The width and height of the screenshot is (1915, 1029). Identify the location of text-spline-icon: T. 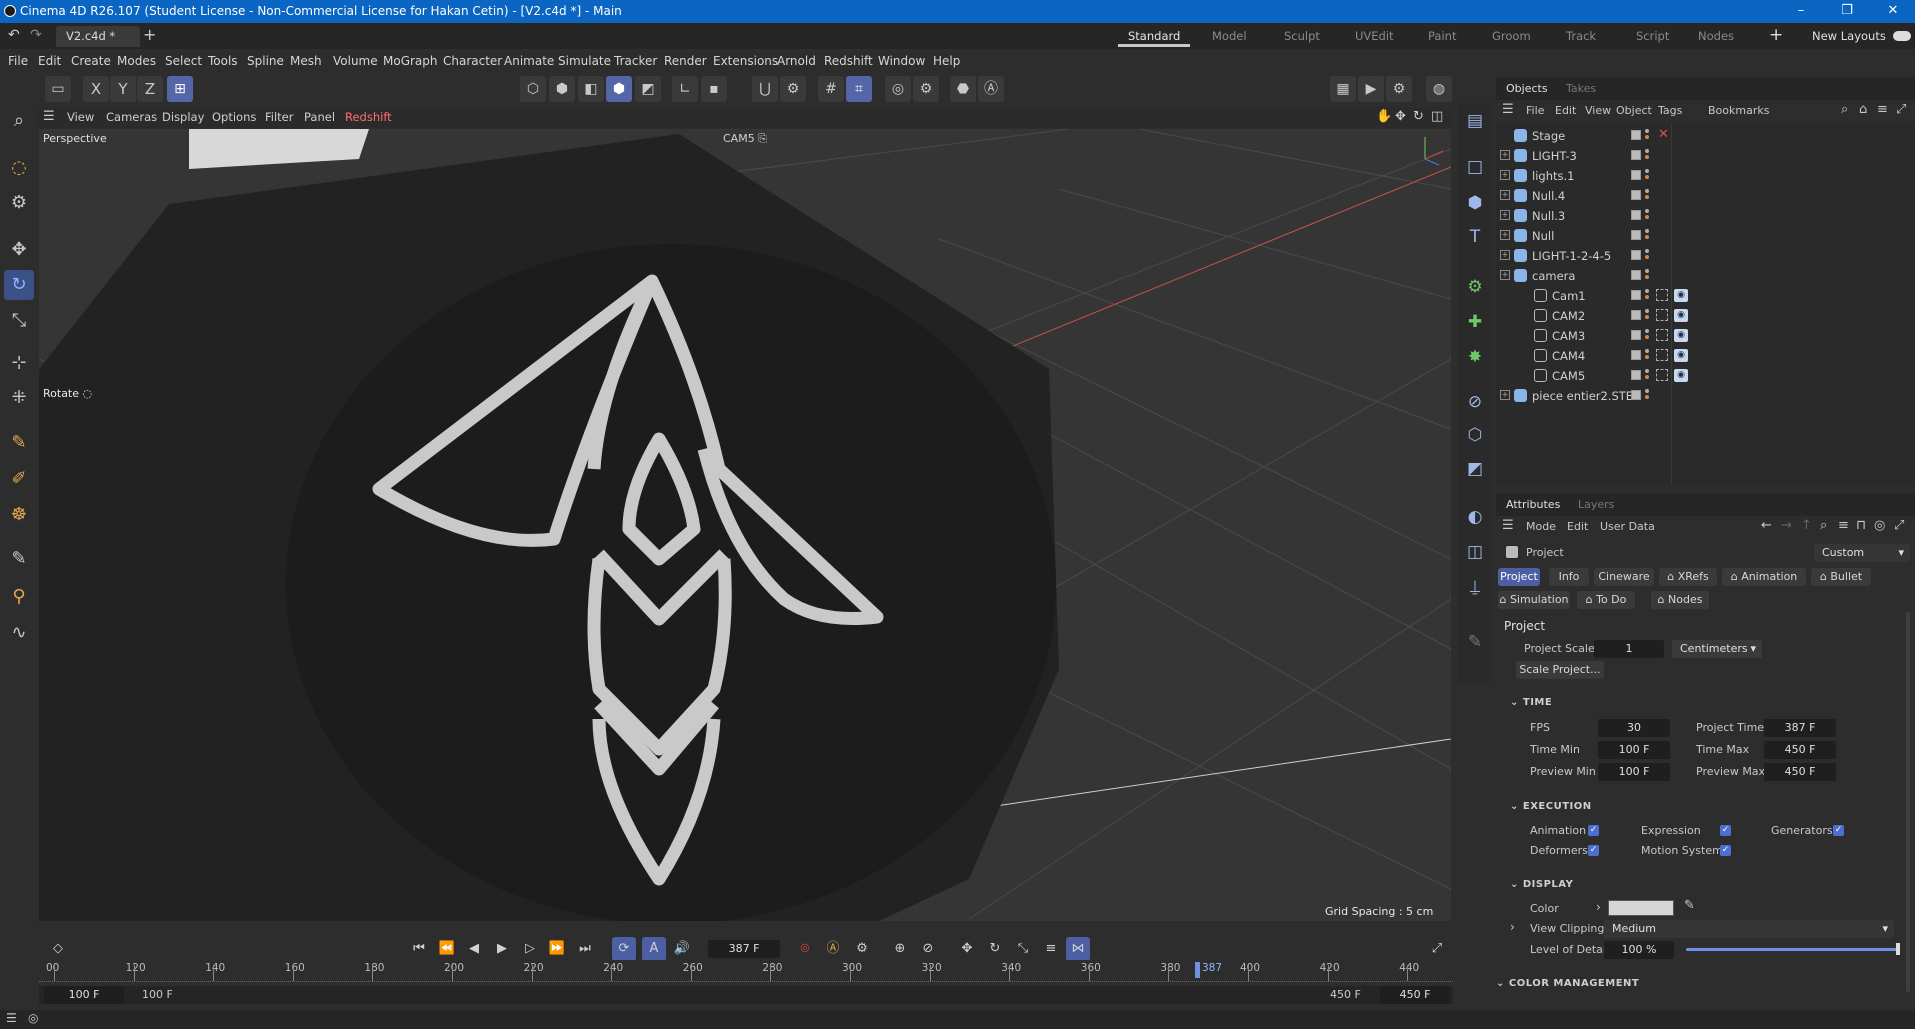
(1475, 237).